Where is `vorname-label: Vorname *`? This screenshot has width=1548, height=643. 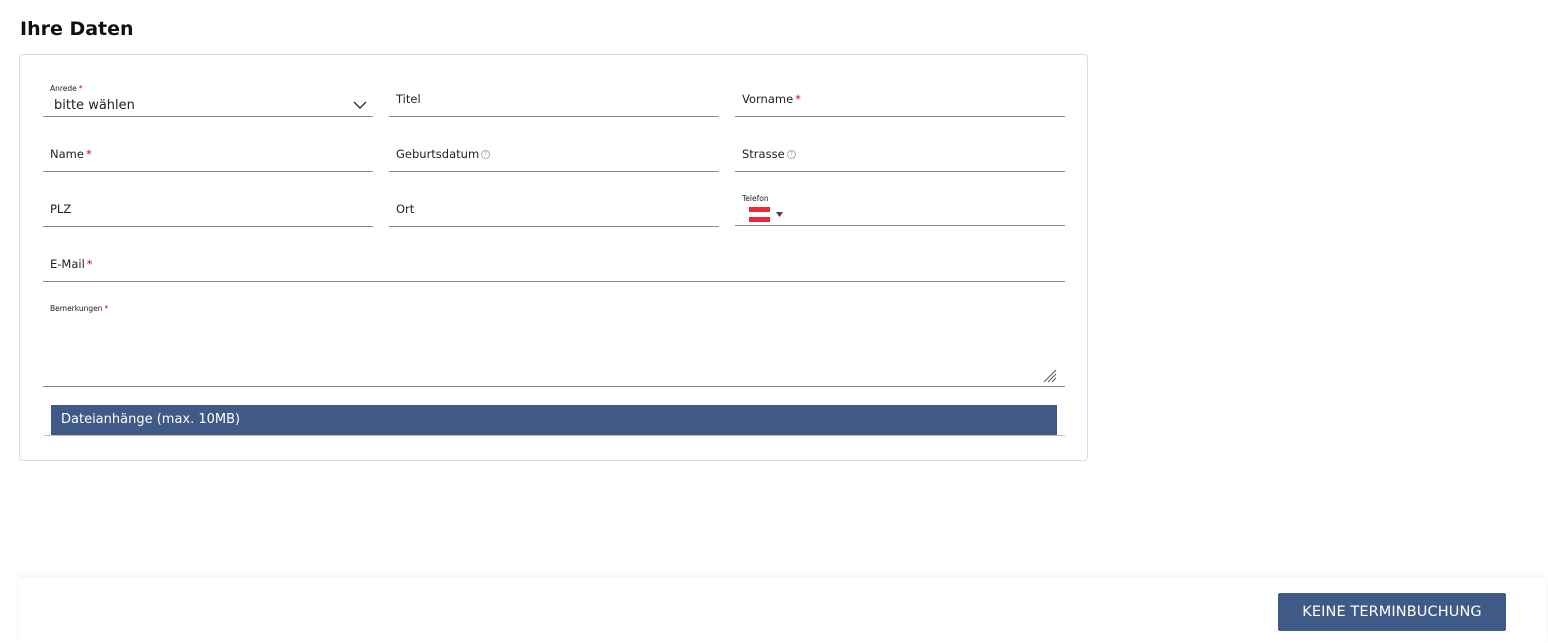
vorname-label: Vorname * is located at coordinates (771, 99).